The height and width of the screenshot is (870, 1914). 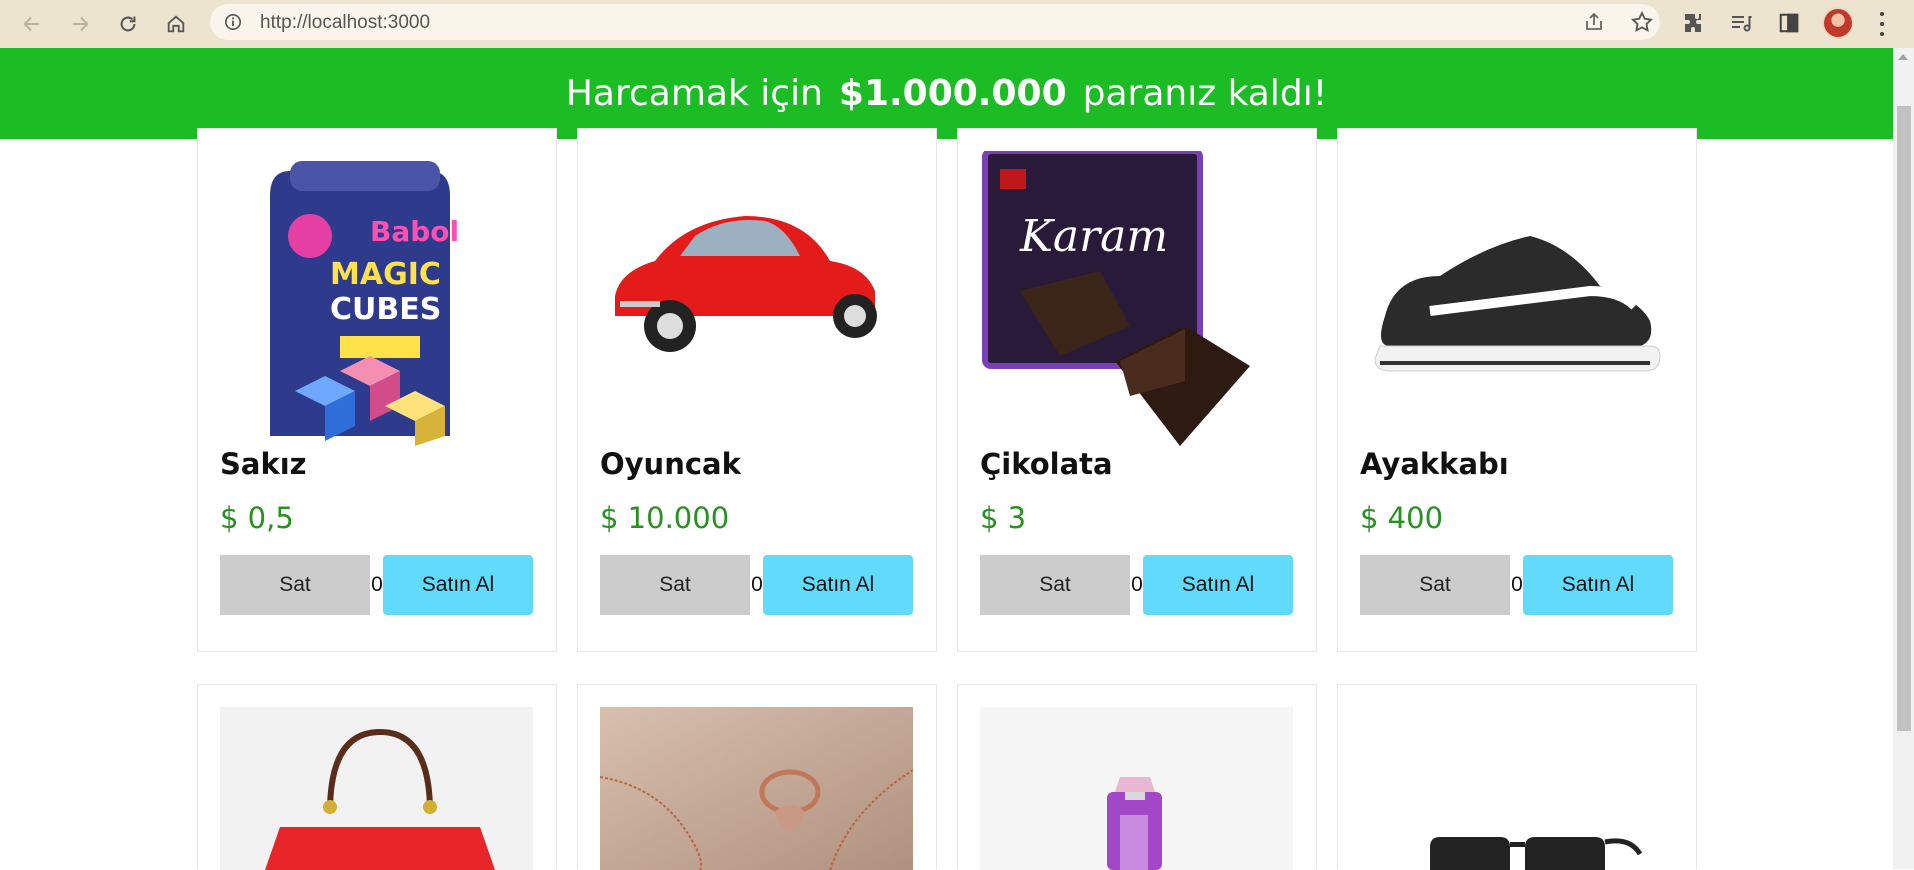 I want to click on home-icon, so click(x=176, y=24).